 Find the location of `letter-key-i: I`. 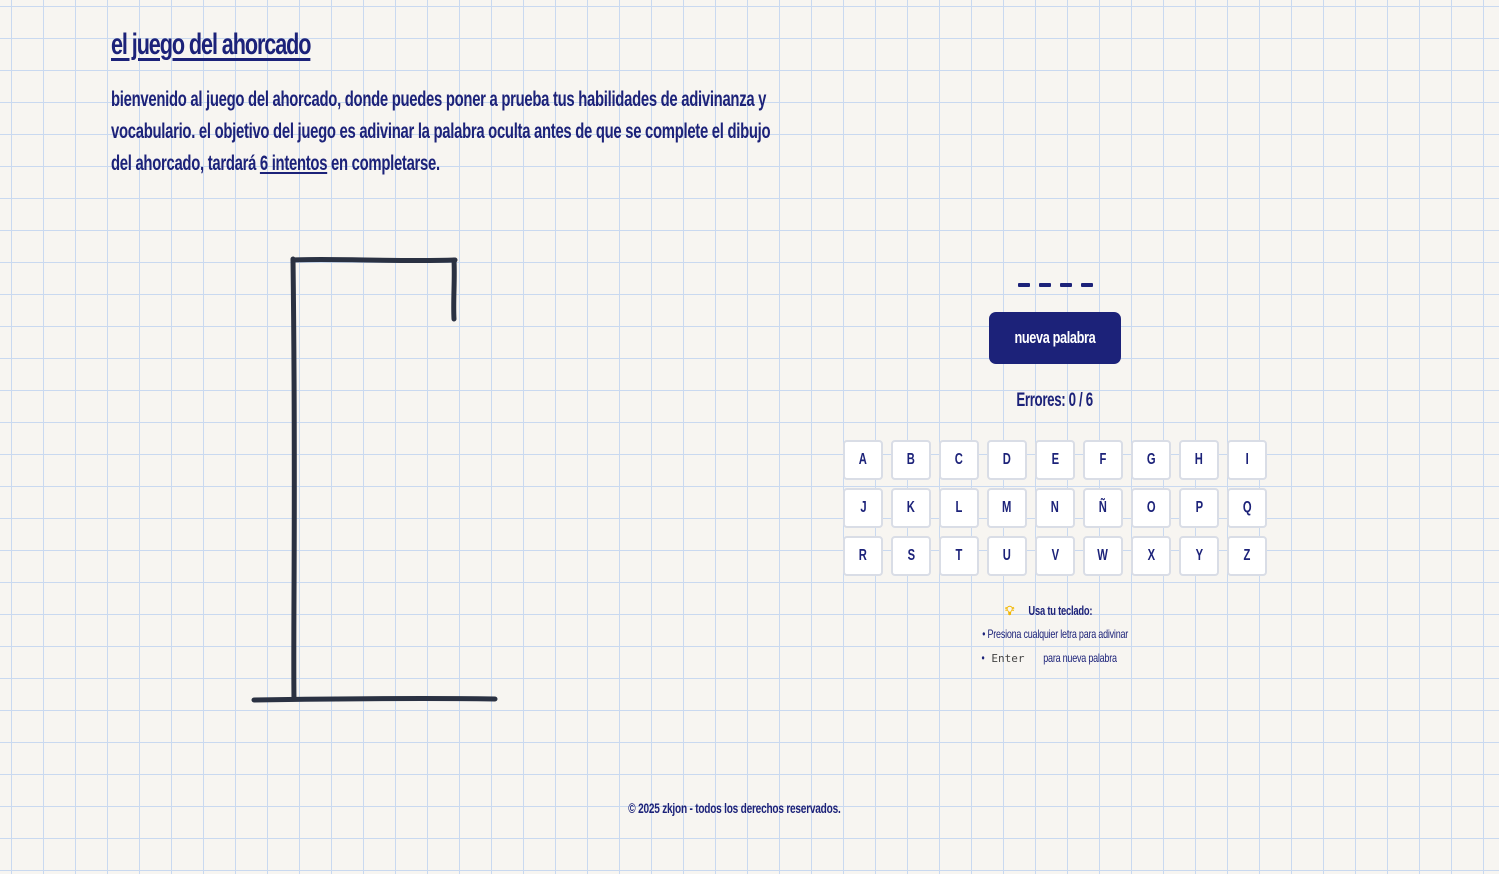

letter-key-i: I is located at coordinates (1247, 460).